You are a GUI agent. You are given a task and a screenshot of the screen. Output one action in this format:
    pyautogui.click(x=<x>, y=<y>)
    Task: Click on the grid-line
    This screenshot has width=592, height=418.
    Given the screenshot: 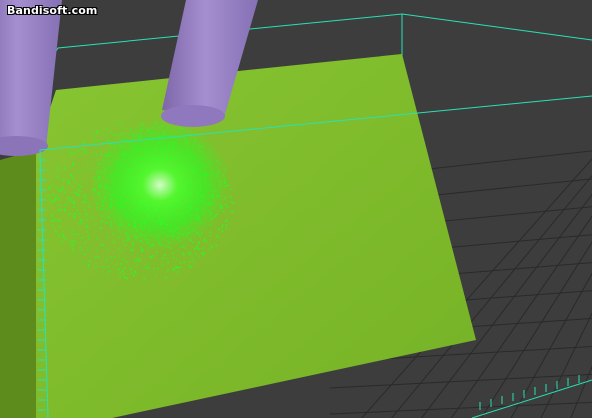 What is the action you would take?
    pyautogui.click(x=460, y=381)
    